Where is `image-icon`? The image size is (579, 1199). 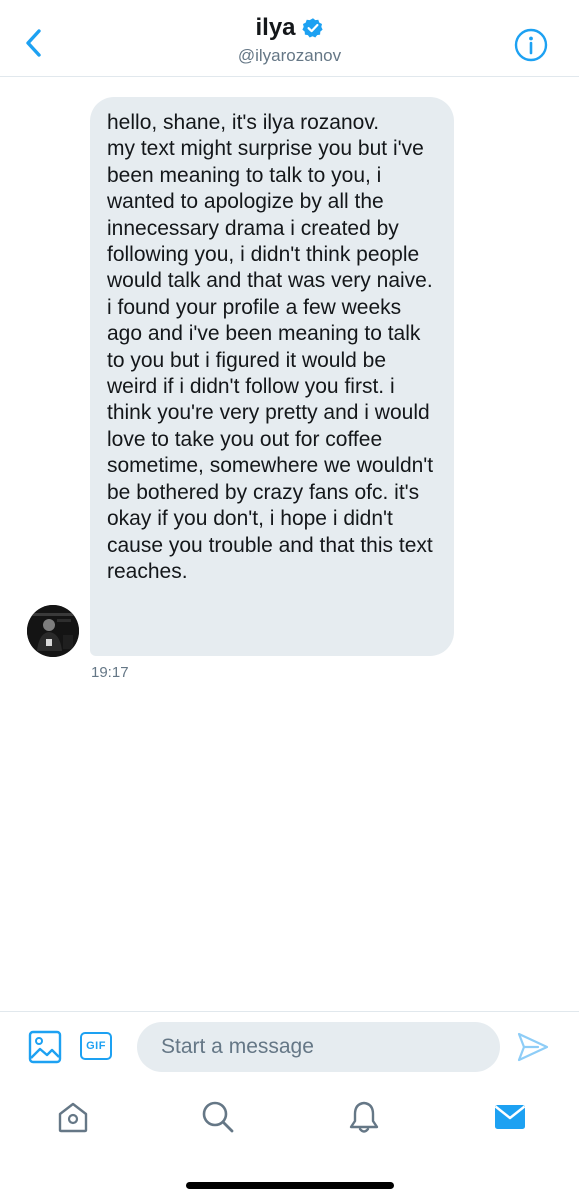
image-icon is located at coordinates (45, 1047).